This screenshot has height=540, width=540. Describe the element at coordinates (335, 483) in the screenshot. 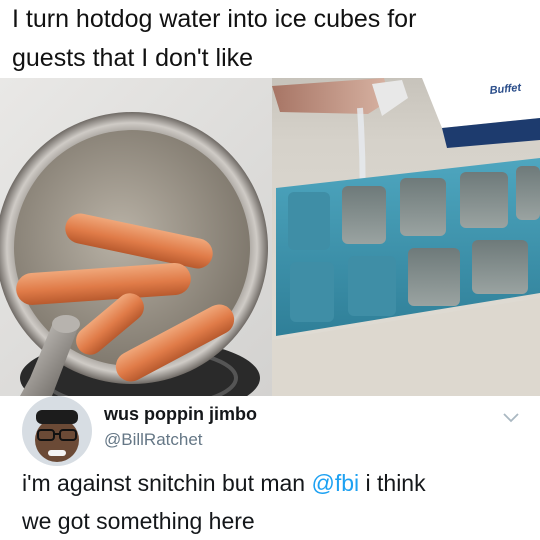

I see `mention-link: @fbi` at that location.